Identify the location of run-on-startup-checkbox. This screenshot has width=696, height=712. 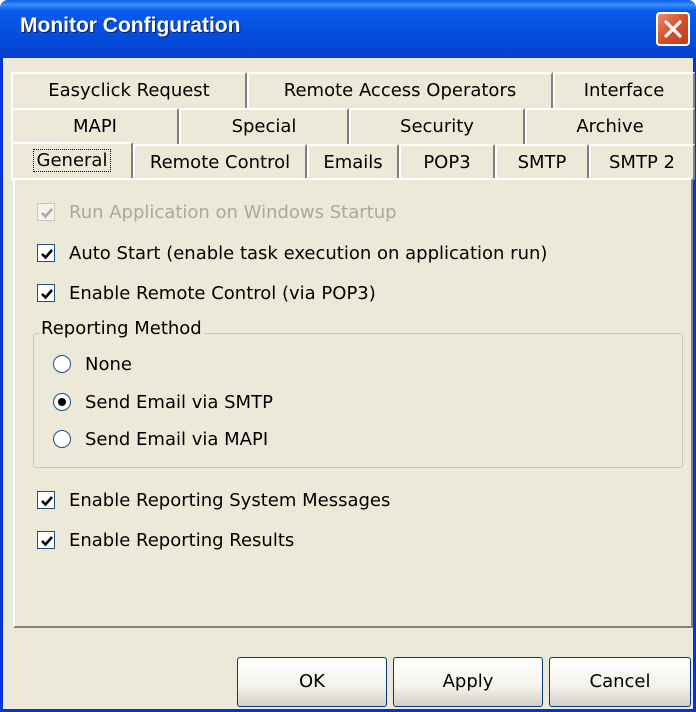
(46, 212).